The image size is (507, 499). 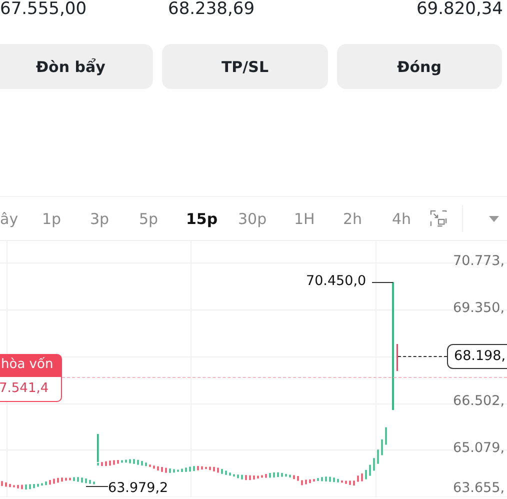 What do you see at coordinates (479, 401) in the screenshot?
I see `price-axis-label: 66.502,` at bounding box center [479, 401].